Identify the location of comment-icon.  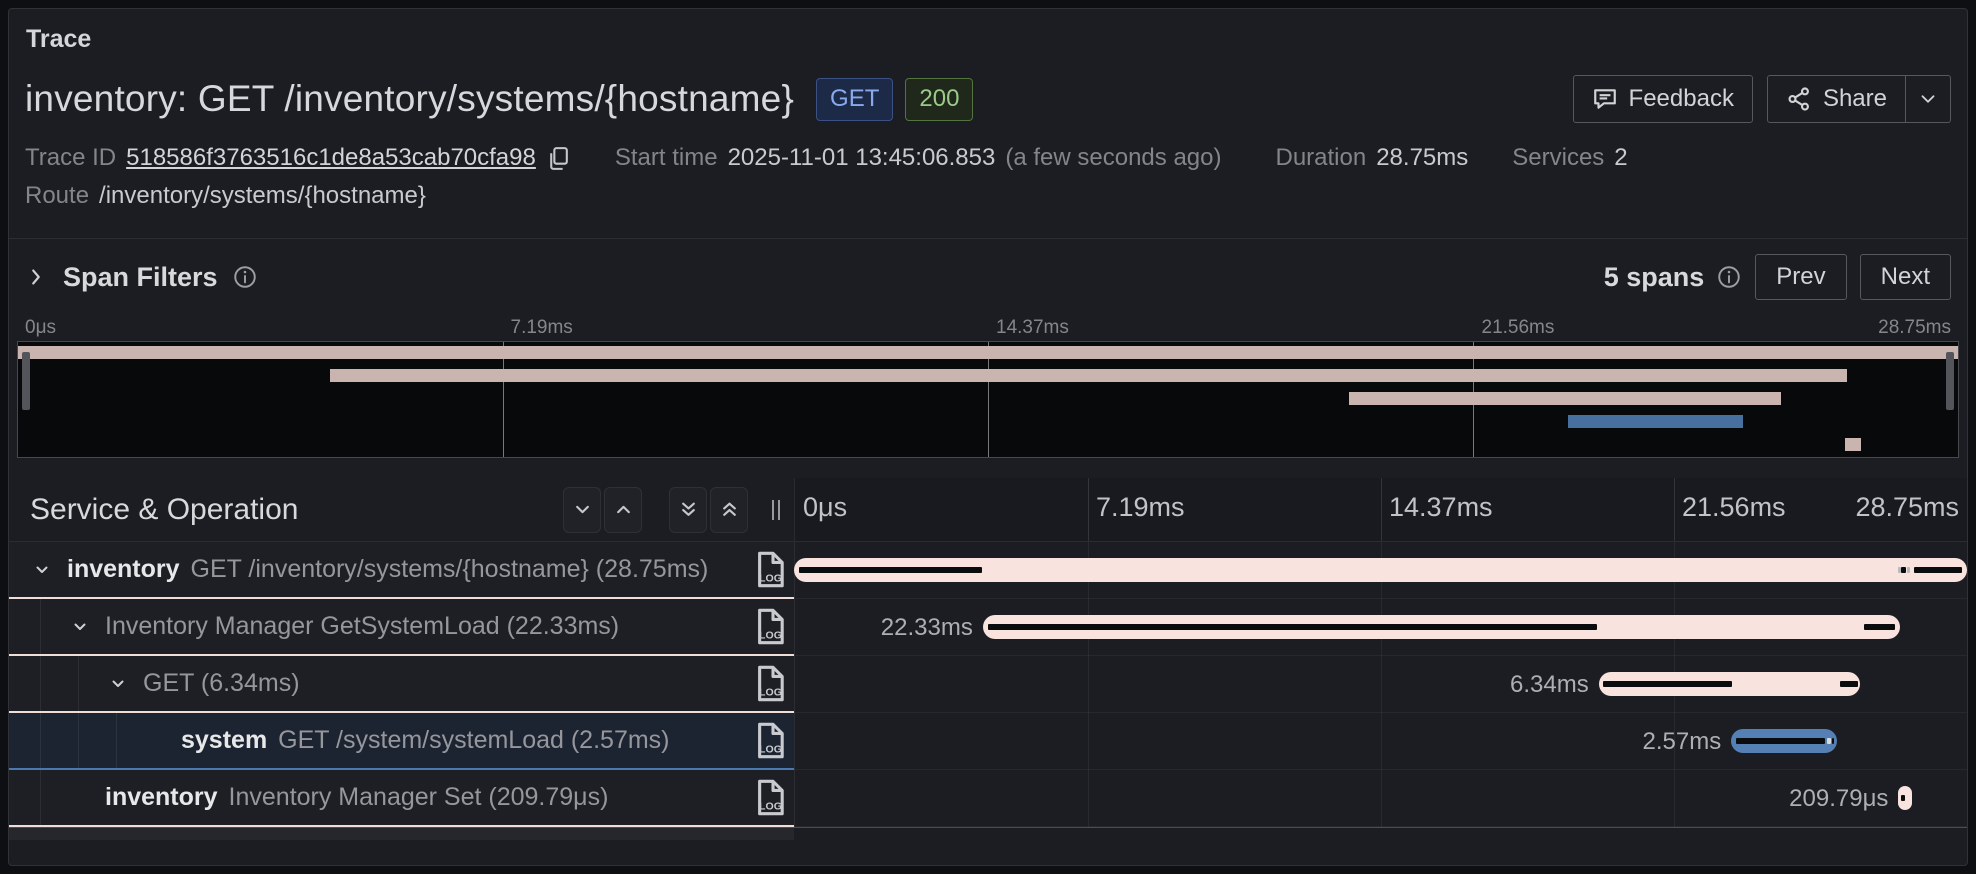
(1605, 99).